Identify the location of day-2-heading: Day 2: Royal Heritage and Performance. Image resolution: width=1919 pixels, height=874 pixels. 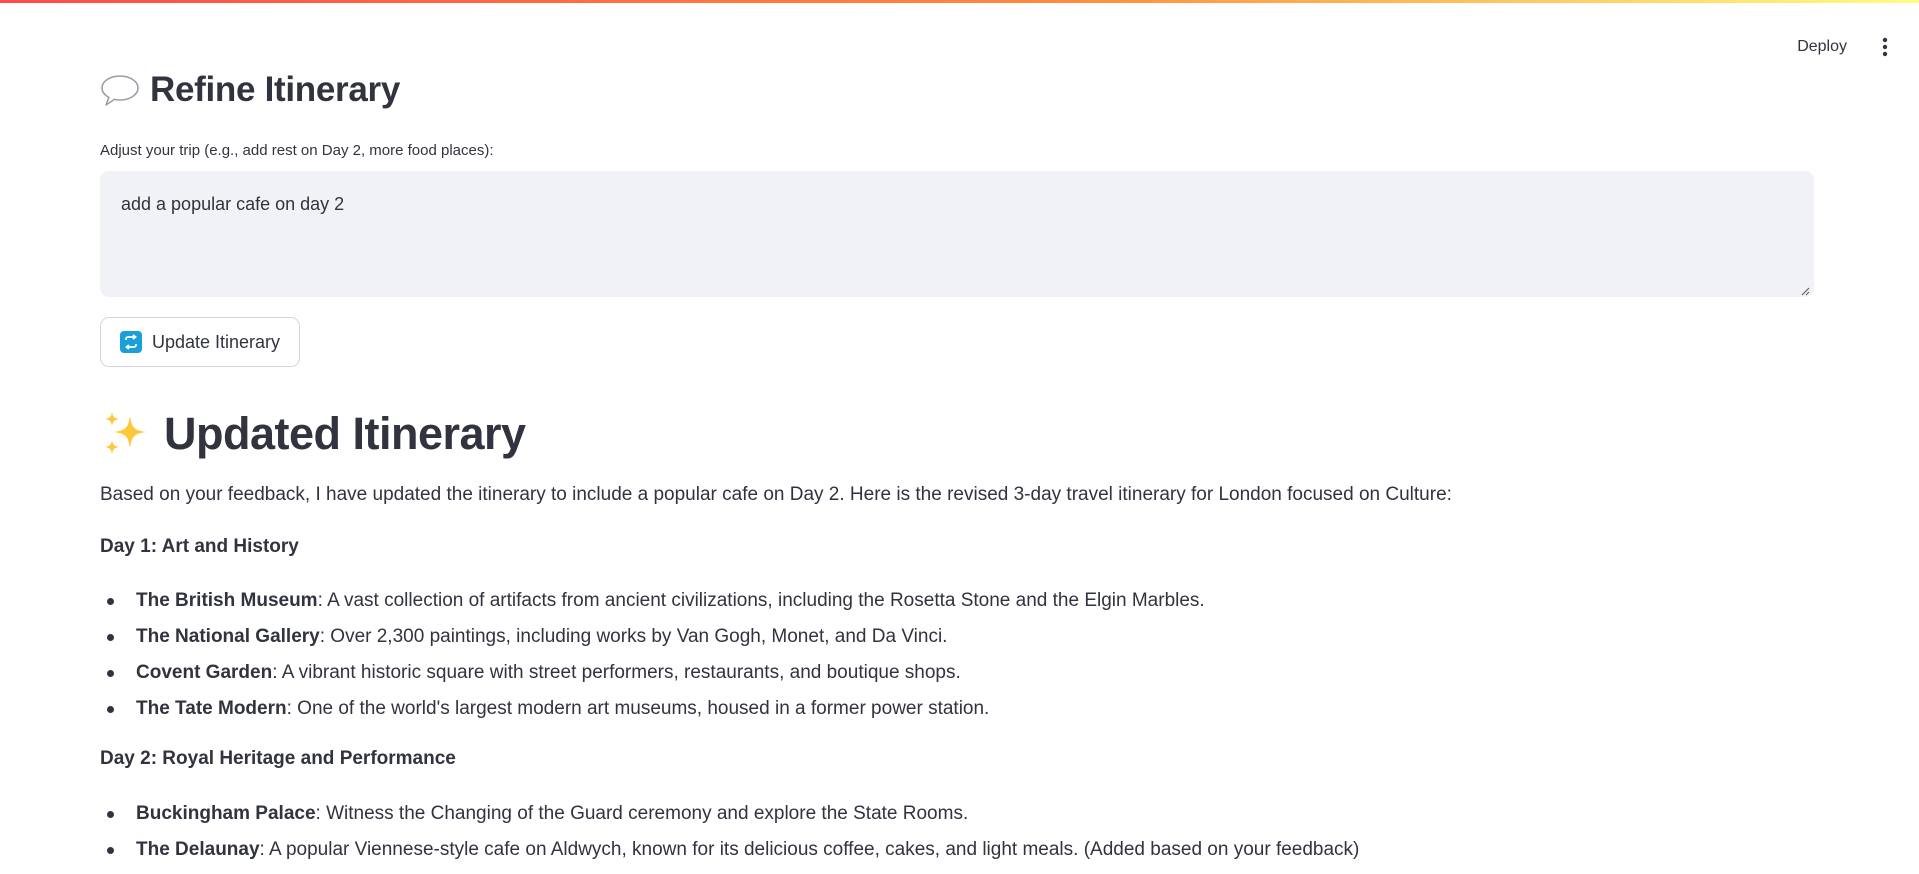
(278, 758).